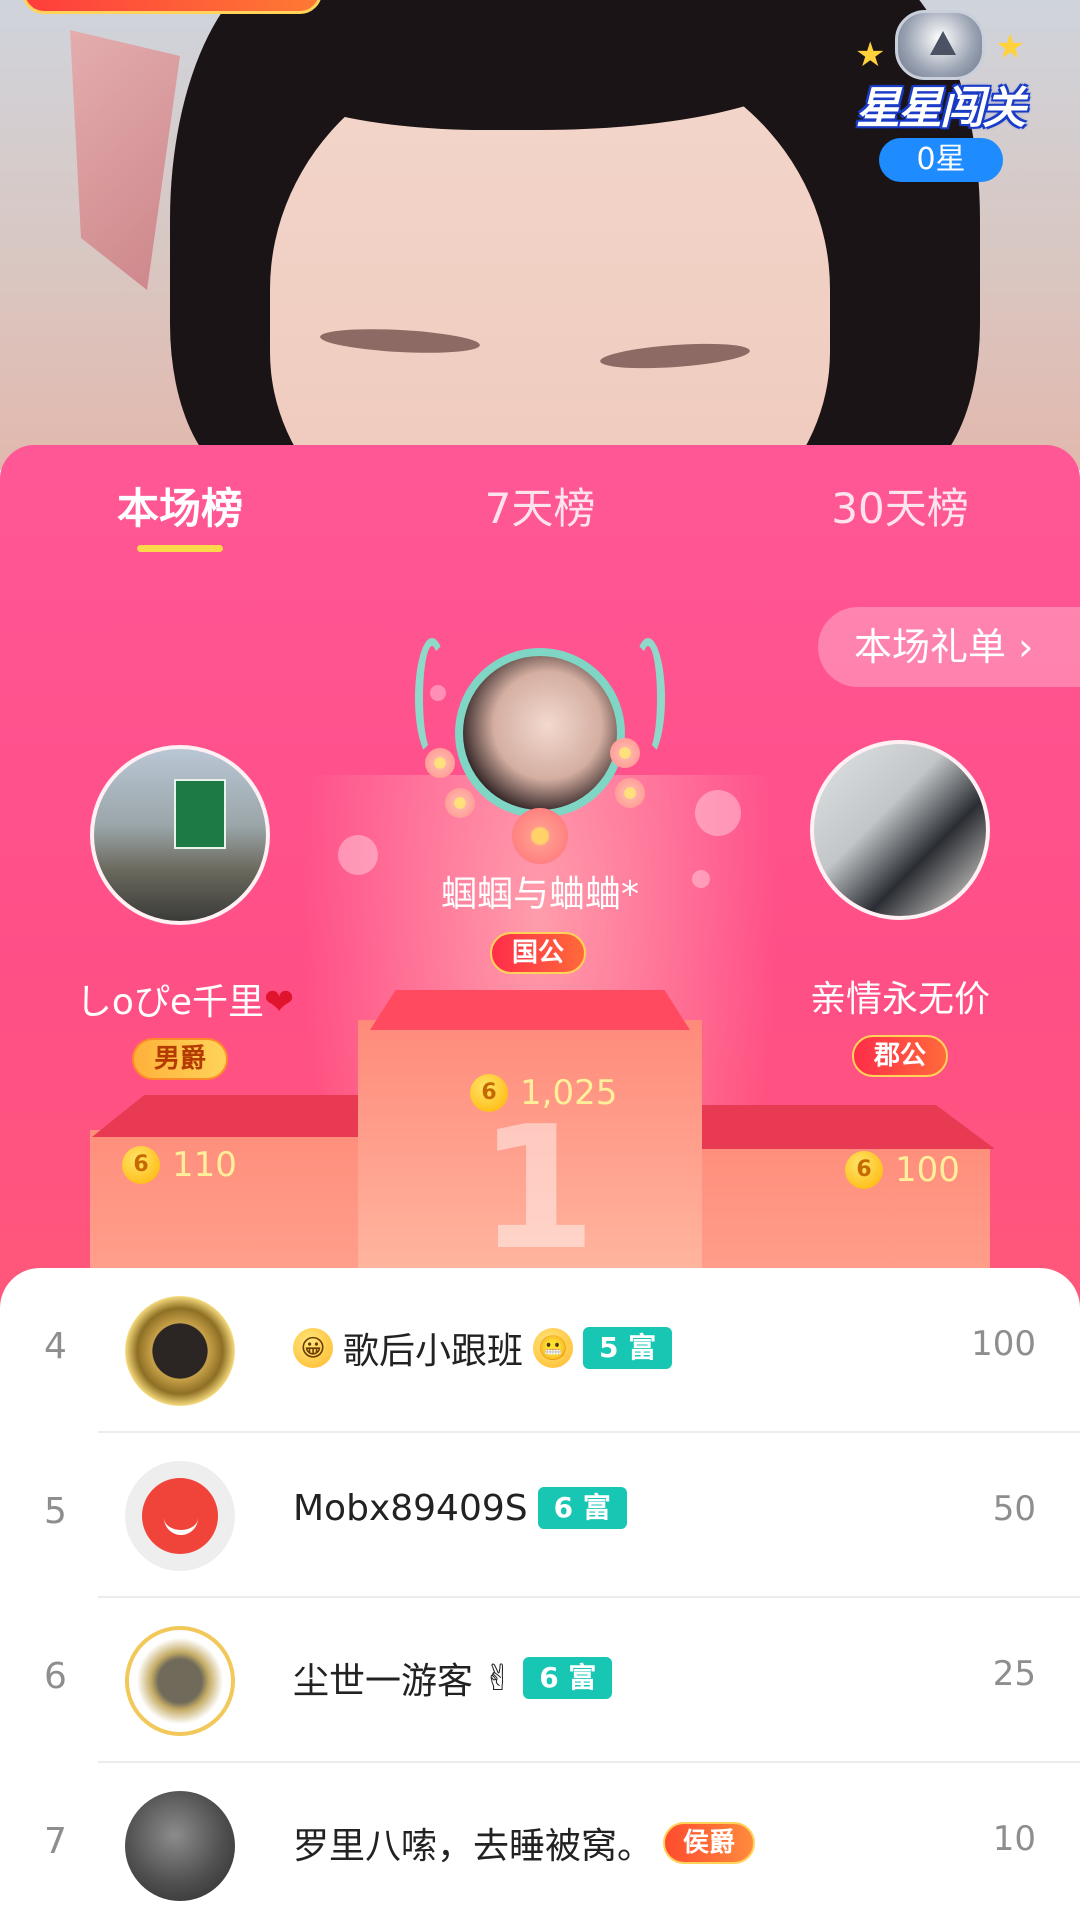 The height and width of the screenshot is (1920, 1080). What do you see at coordinates (1014, 1674) in the screenshot?
I see `contribution-value: 25` at bounding box center [1014, 1674].